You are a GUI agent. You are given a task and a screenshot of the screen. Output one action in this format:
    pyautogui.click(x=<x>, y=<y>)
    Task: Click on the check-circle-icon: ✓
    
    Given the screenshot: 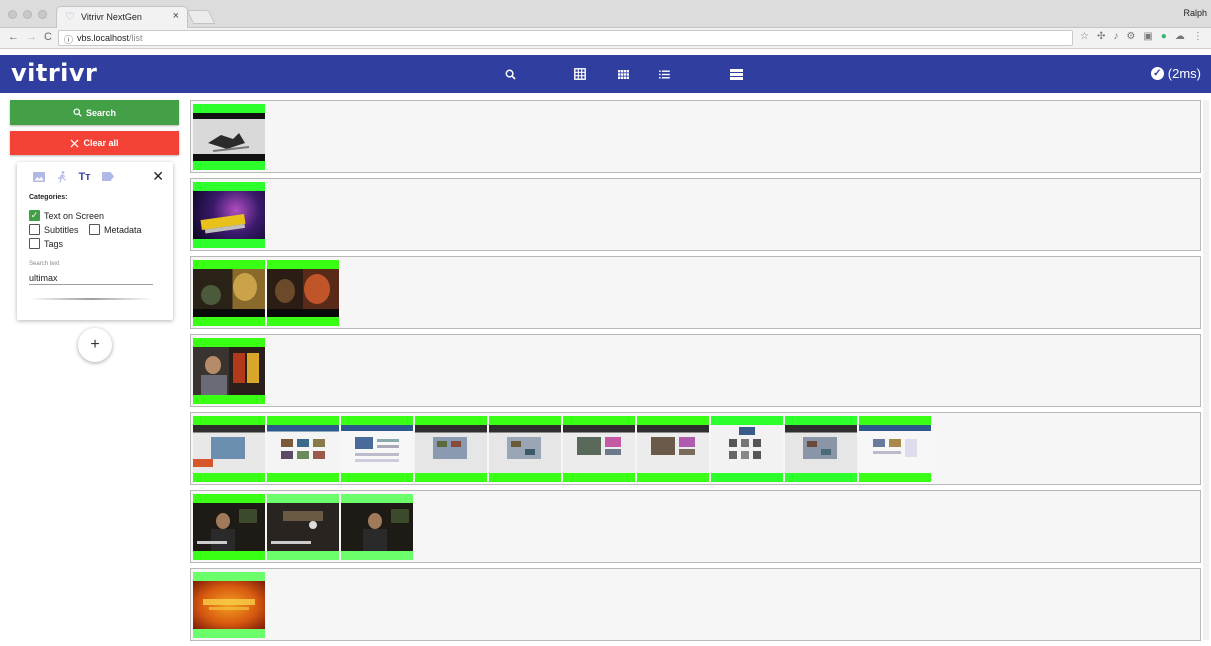 What is the action you would take?
    pyautogui.click(x=1157, y=73)
    